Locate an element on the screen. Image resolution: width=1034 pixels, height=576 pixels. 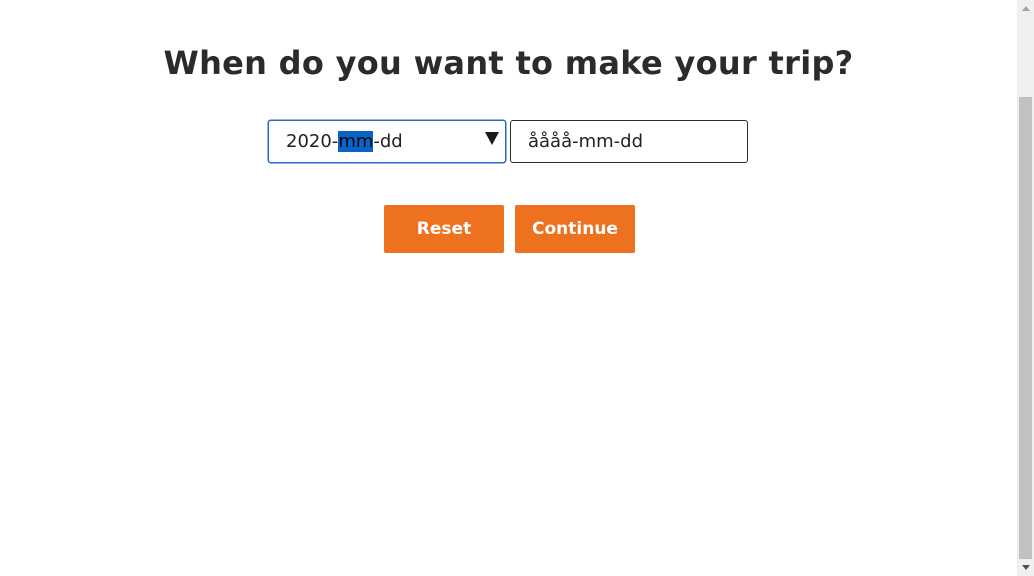
vertical-scrollbar is located at coordinates (1025, 288).